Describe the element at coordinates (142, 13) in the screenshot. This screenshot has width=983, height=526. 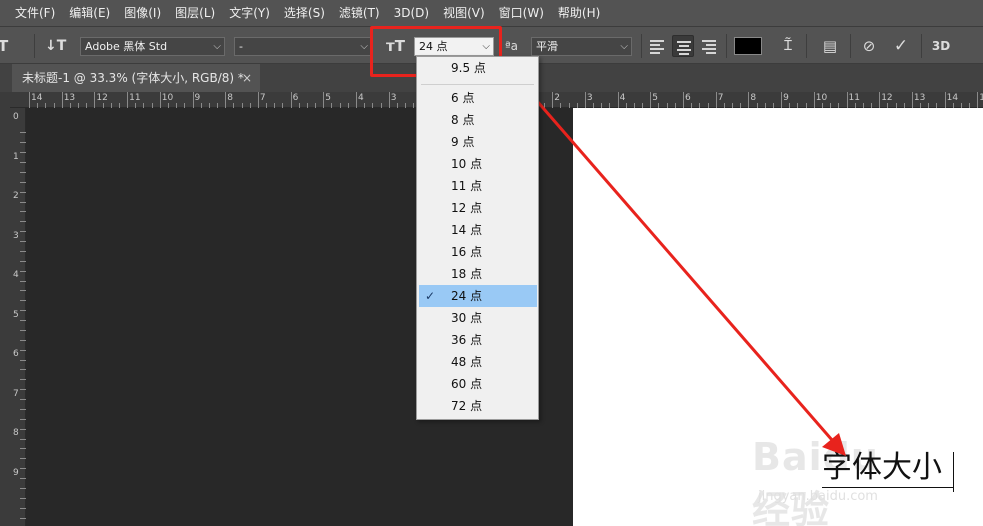
I see `menu-image: 图像(I)` at that location.